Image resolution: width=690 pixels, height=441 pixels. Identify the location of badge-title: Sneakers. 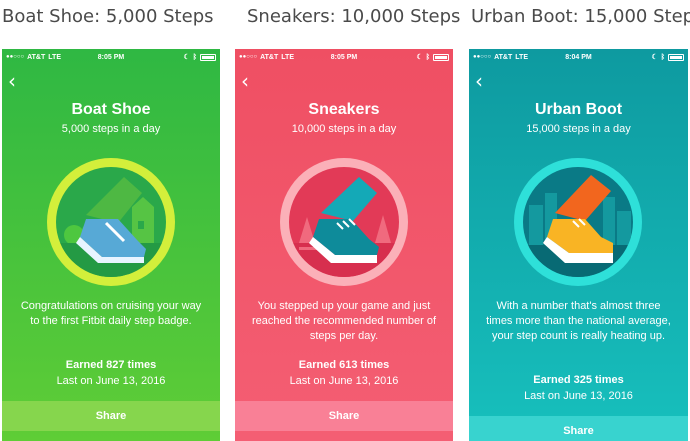
(344, 109).